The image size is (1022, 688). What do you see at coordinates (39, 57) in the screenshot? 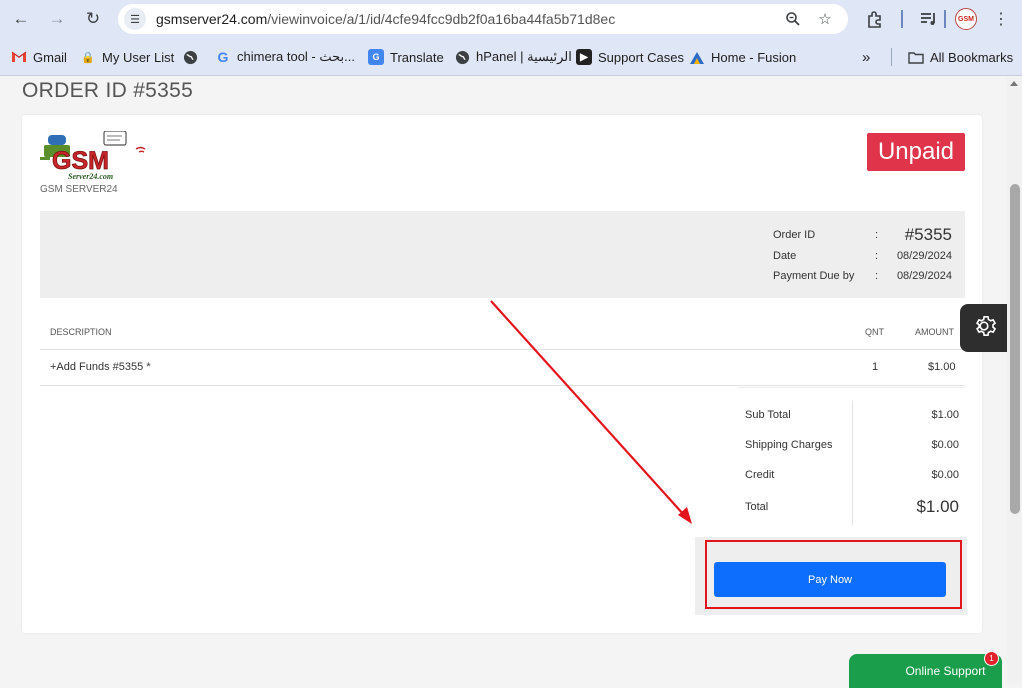
I see `bookmark-gmail: Gmail` at bounding box center [39, 57].